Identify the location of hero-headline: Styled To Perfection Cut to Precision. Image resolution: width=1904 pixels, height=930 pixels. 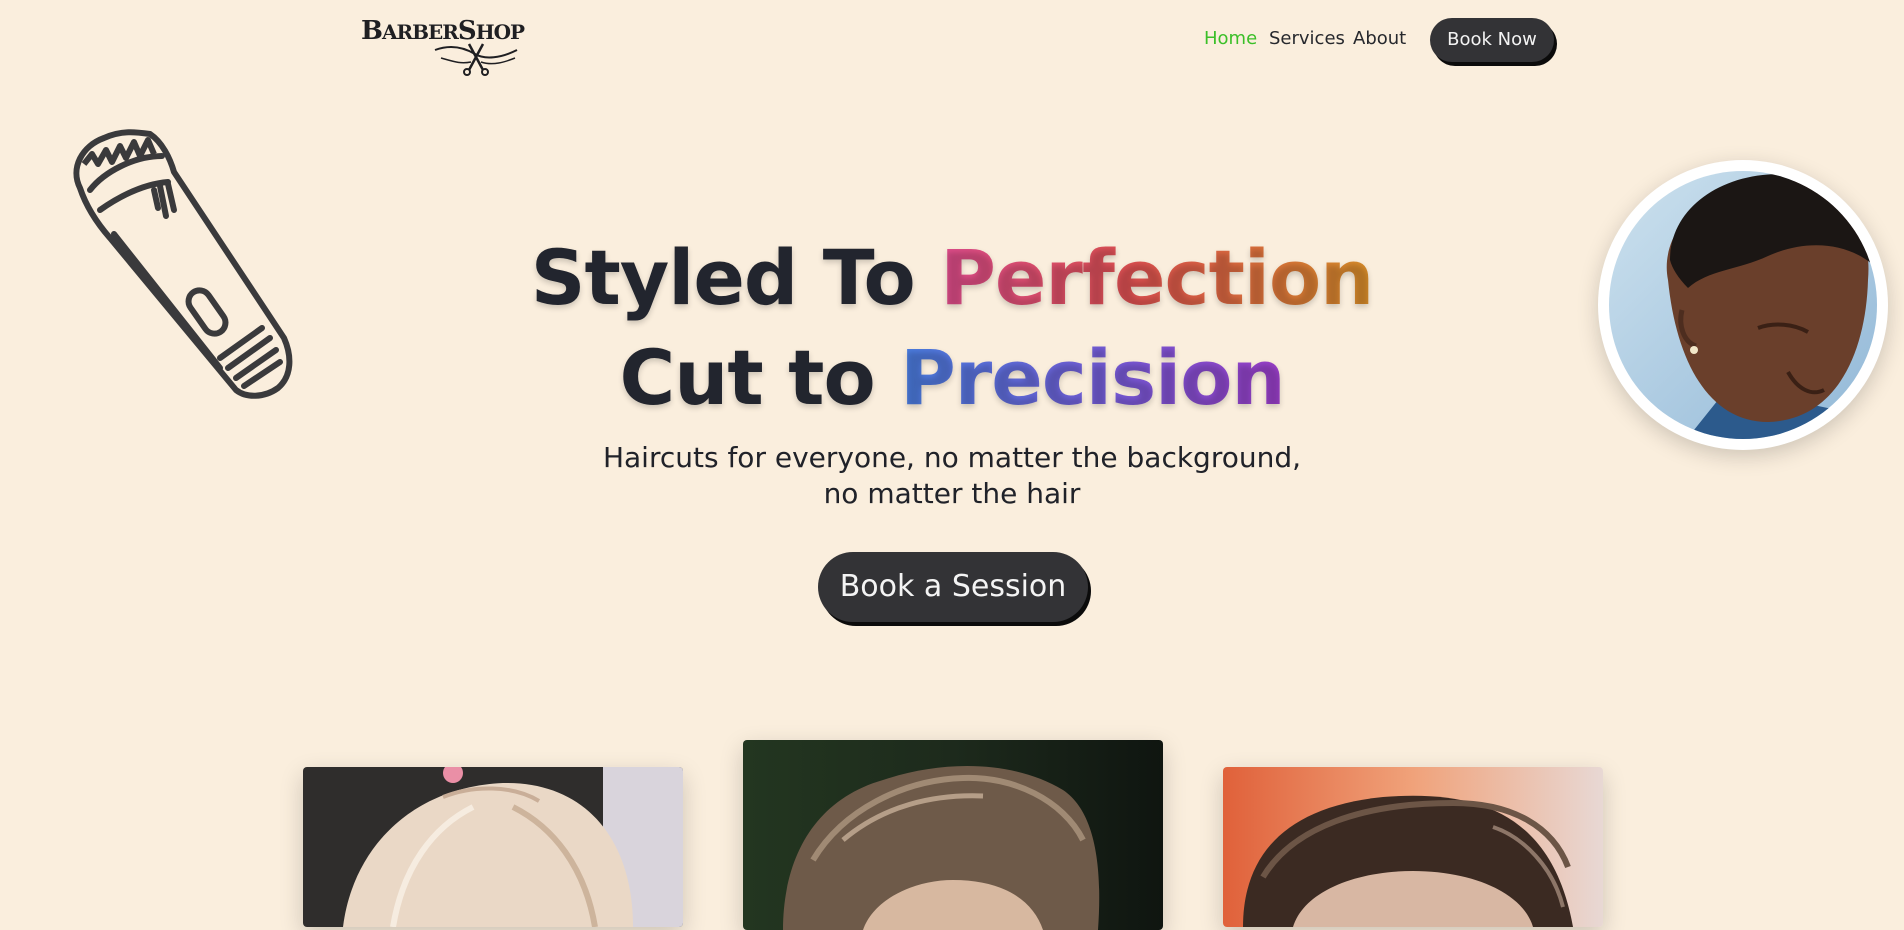
(952, 328).